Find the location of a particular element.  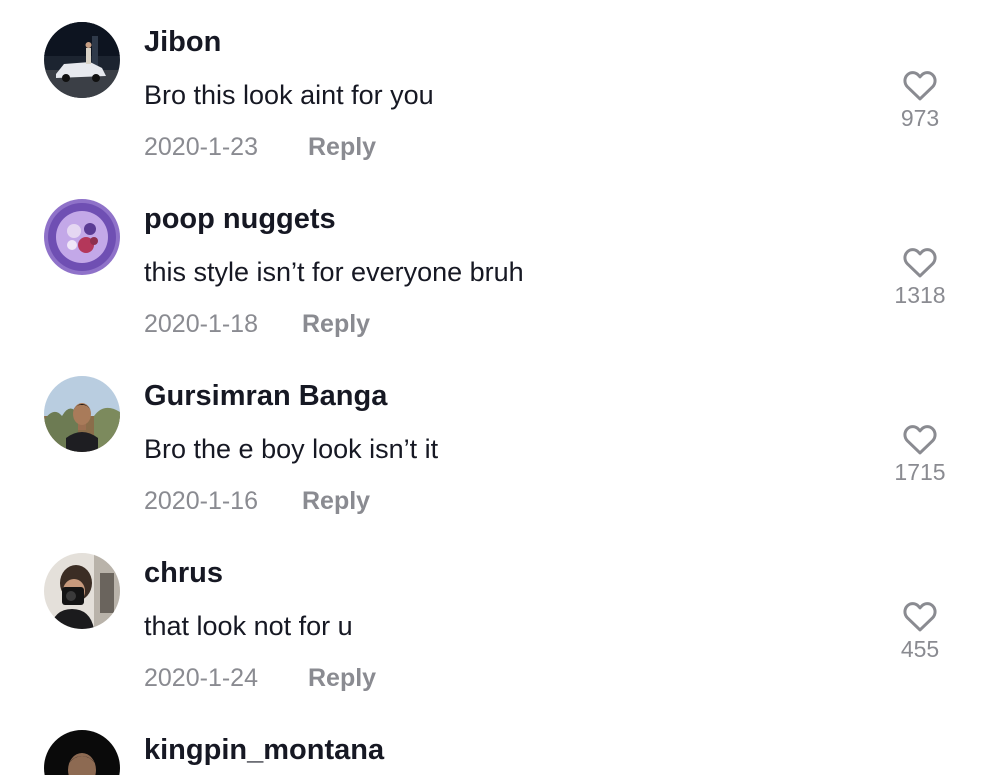

comment-text: Bro this look aint for you is located at coordinates (289, 95).